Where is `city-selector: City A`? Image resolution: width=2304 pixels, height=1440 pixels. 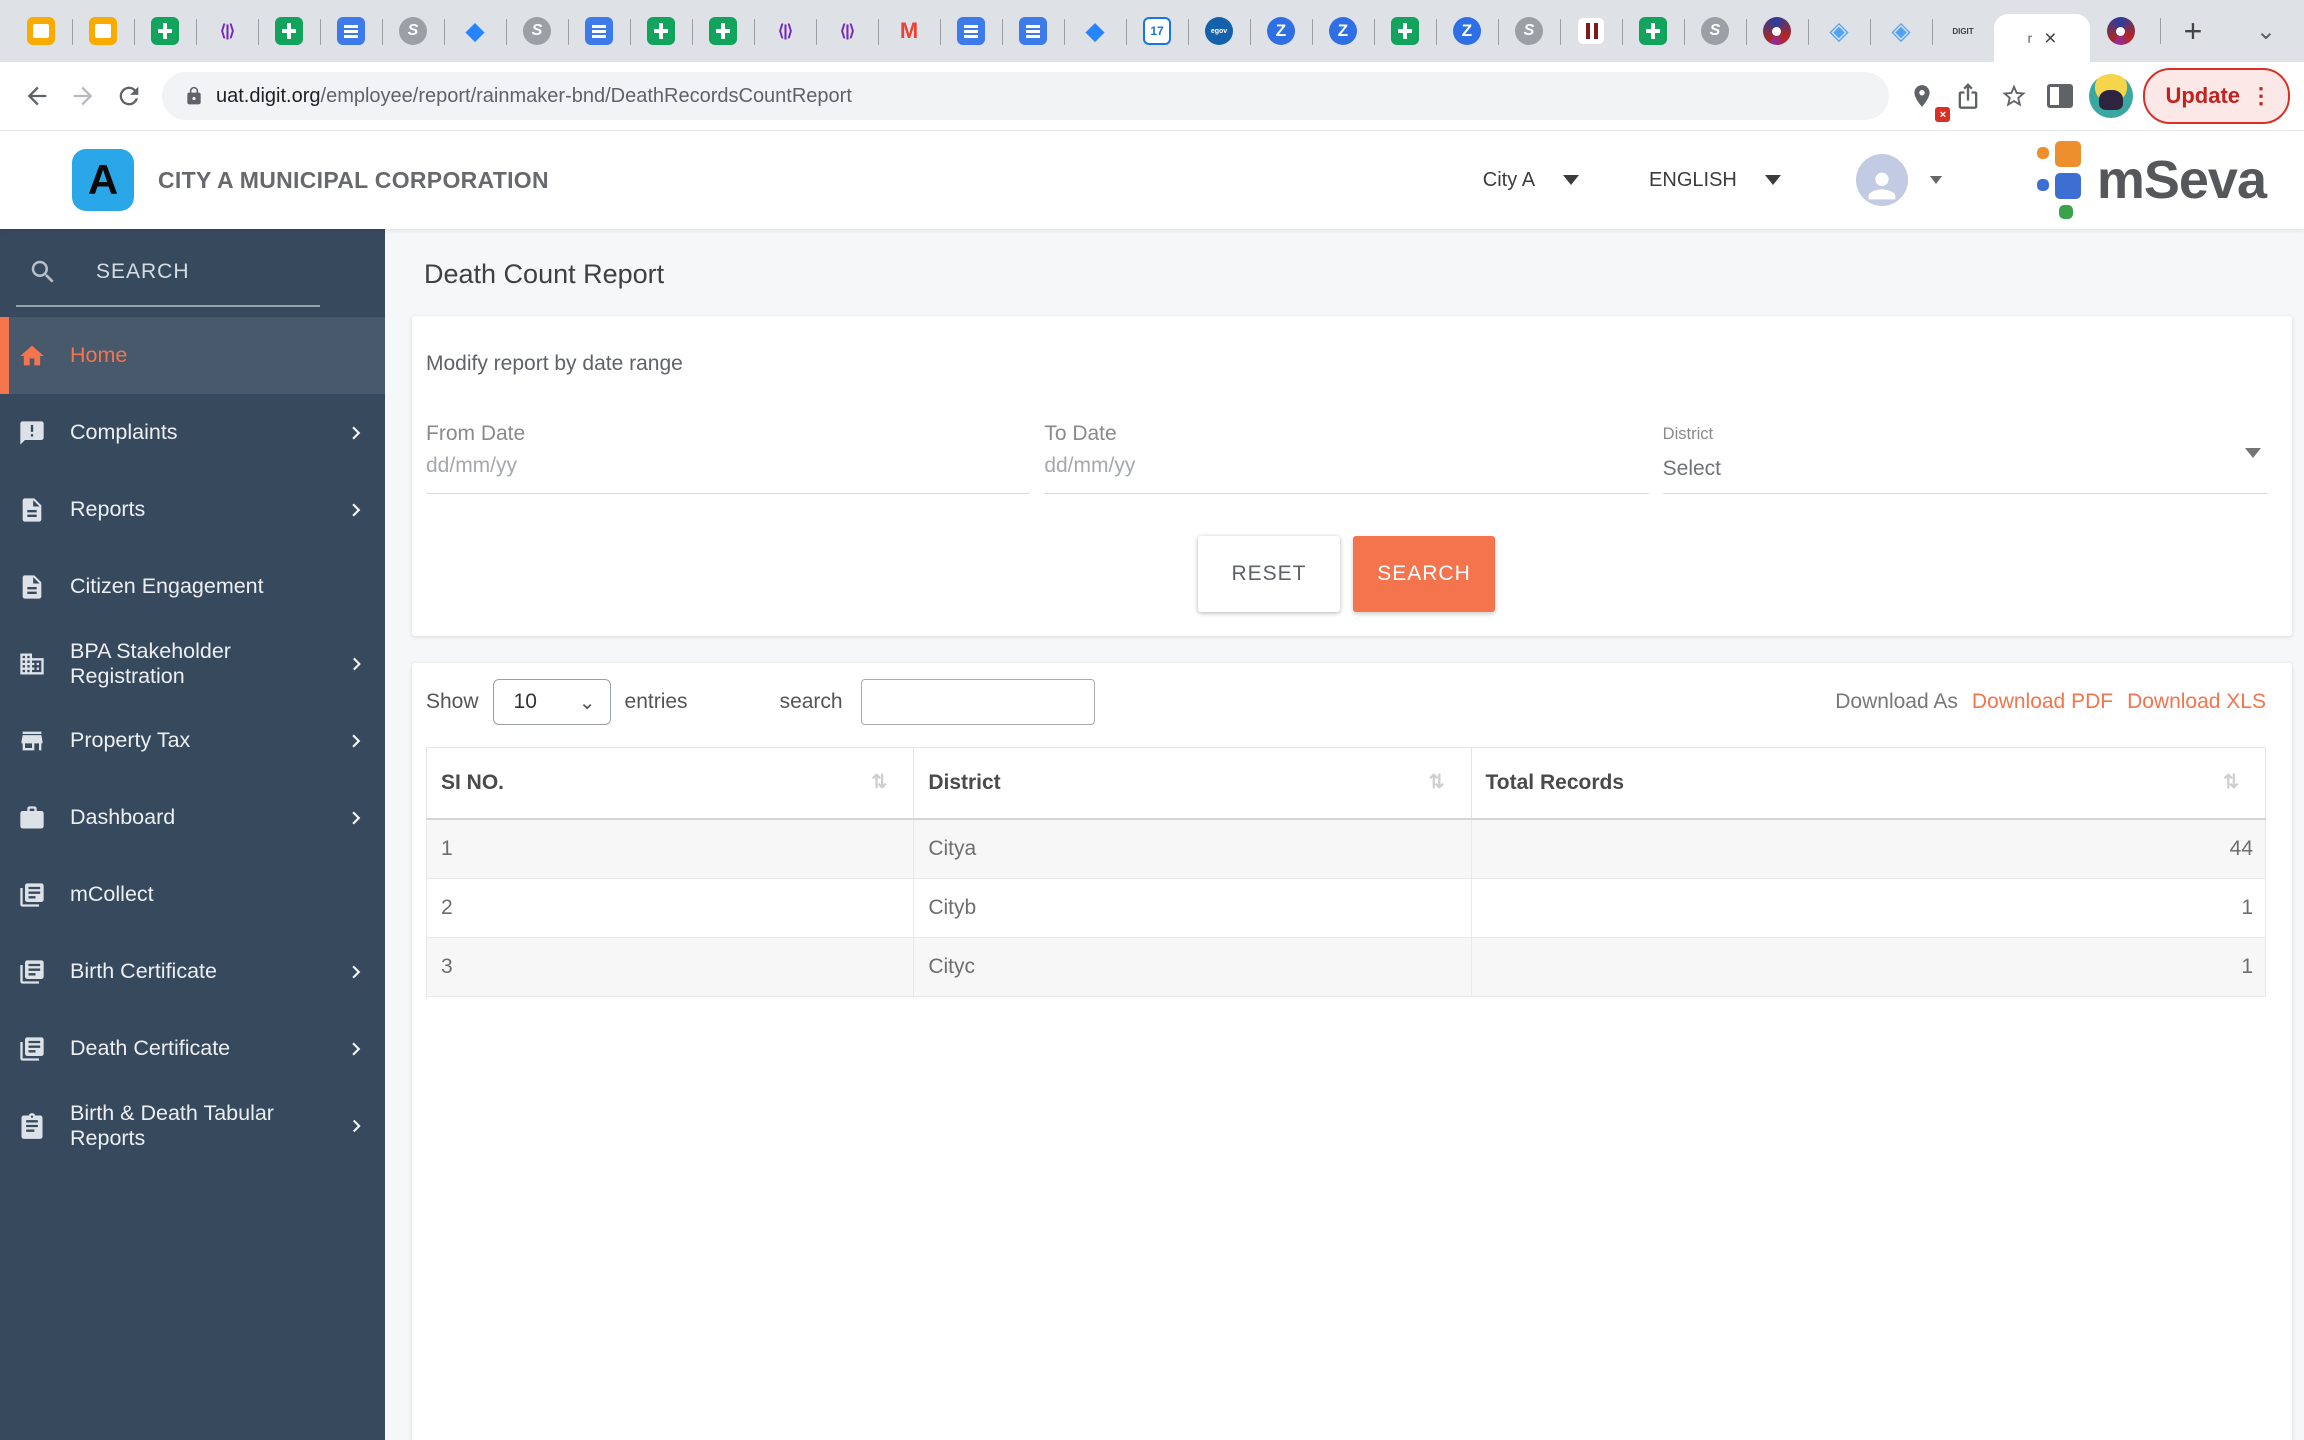 city-selector: City A is located at coordinates (1531, 180).